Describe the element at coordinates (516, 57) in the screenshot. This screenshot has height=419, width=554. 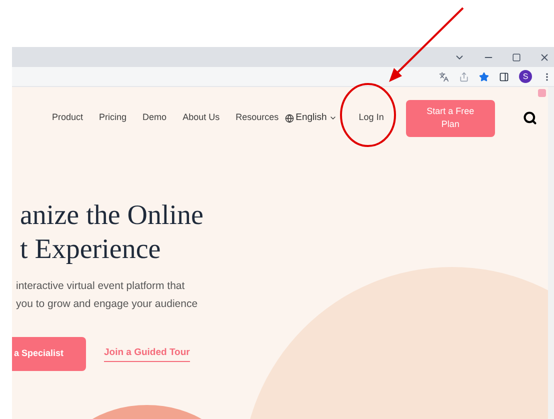
I see `maximize-icon` at that location.